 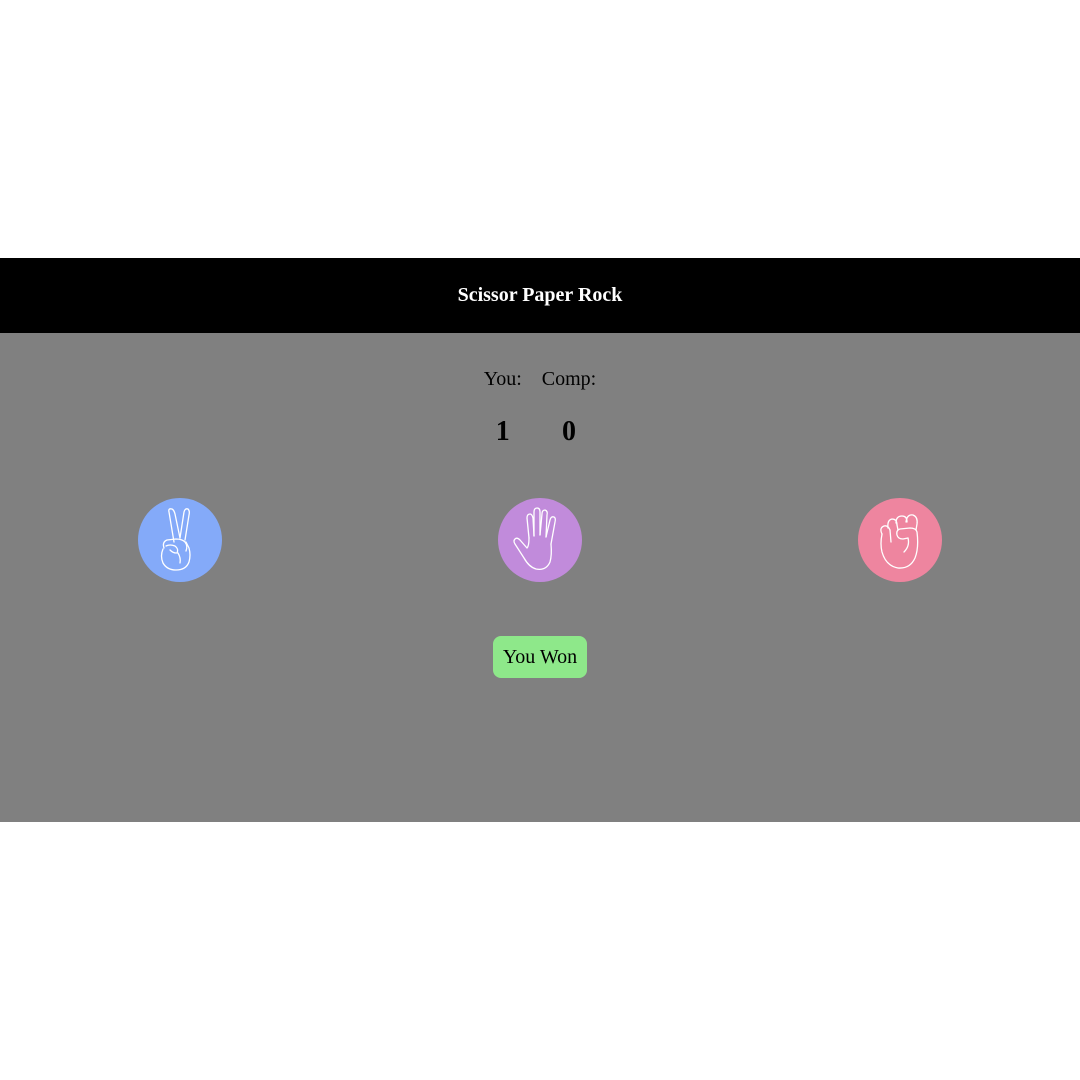 I want to click on paper-button, so click(x=540, y=540).